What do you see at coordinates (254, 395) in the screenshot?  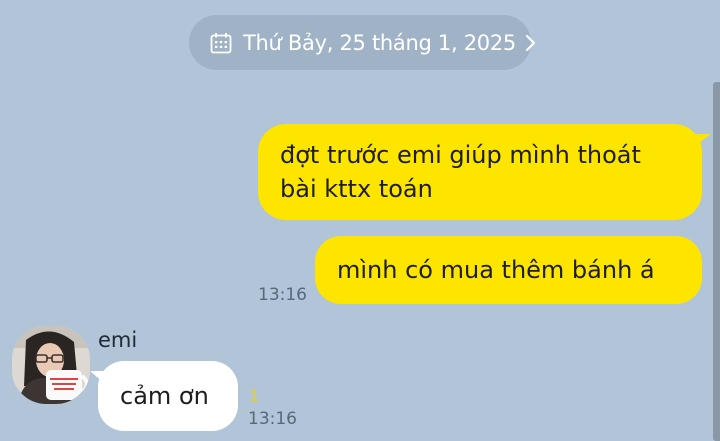 I see `unread-count: 1` at bounding box center [254, 395].